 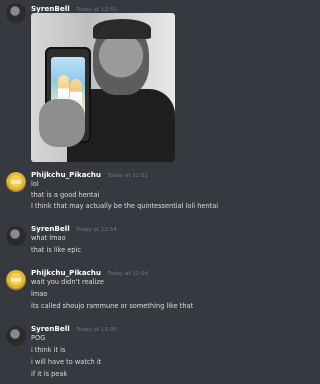 I want to click on message-text: lol, so click(x=35, y=184).